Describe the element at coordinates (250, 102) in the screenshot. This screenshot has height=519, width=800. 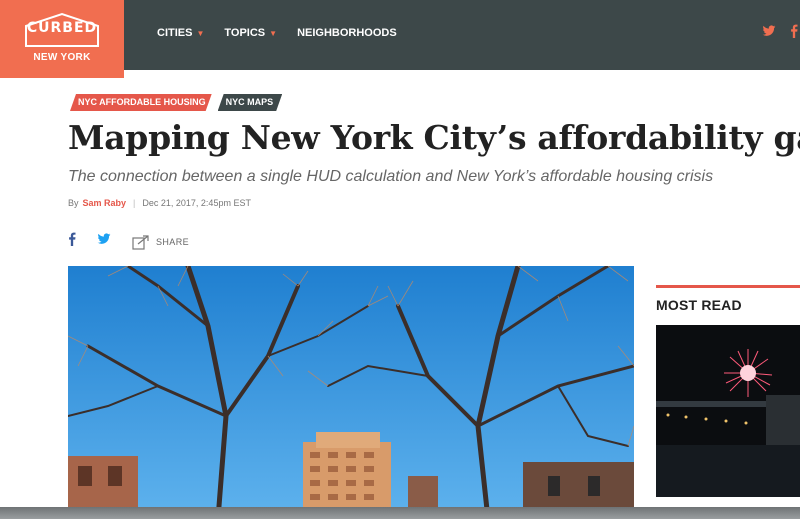
I see `tag-nyc-maps: NYC MAPS` at that location.